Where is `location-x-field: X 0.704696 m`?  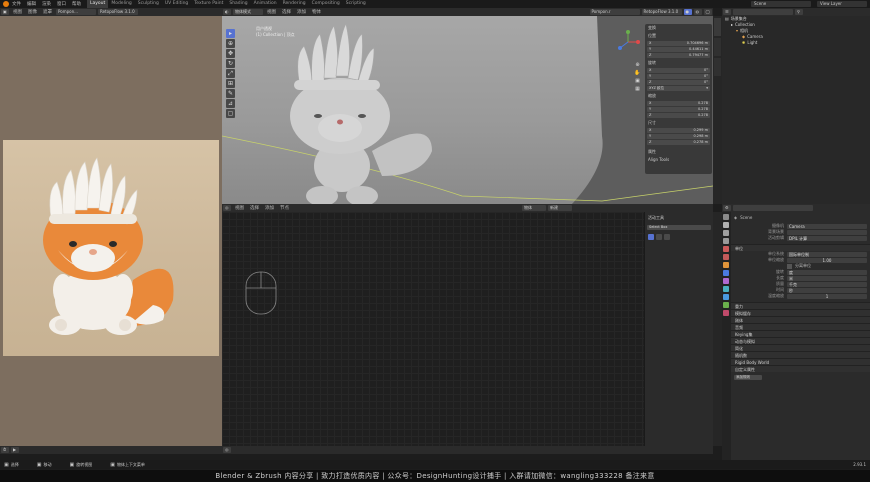
location-x-field: X 0.704696 m is located at coordinates (678, 43).